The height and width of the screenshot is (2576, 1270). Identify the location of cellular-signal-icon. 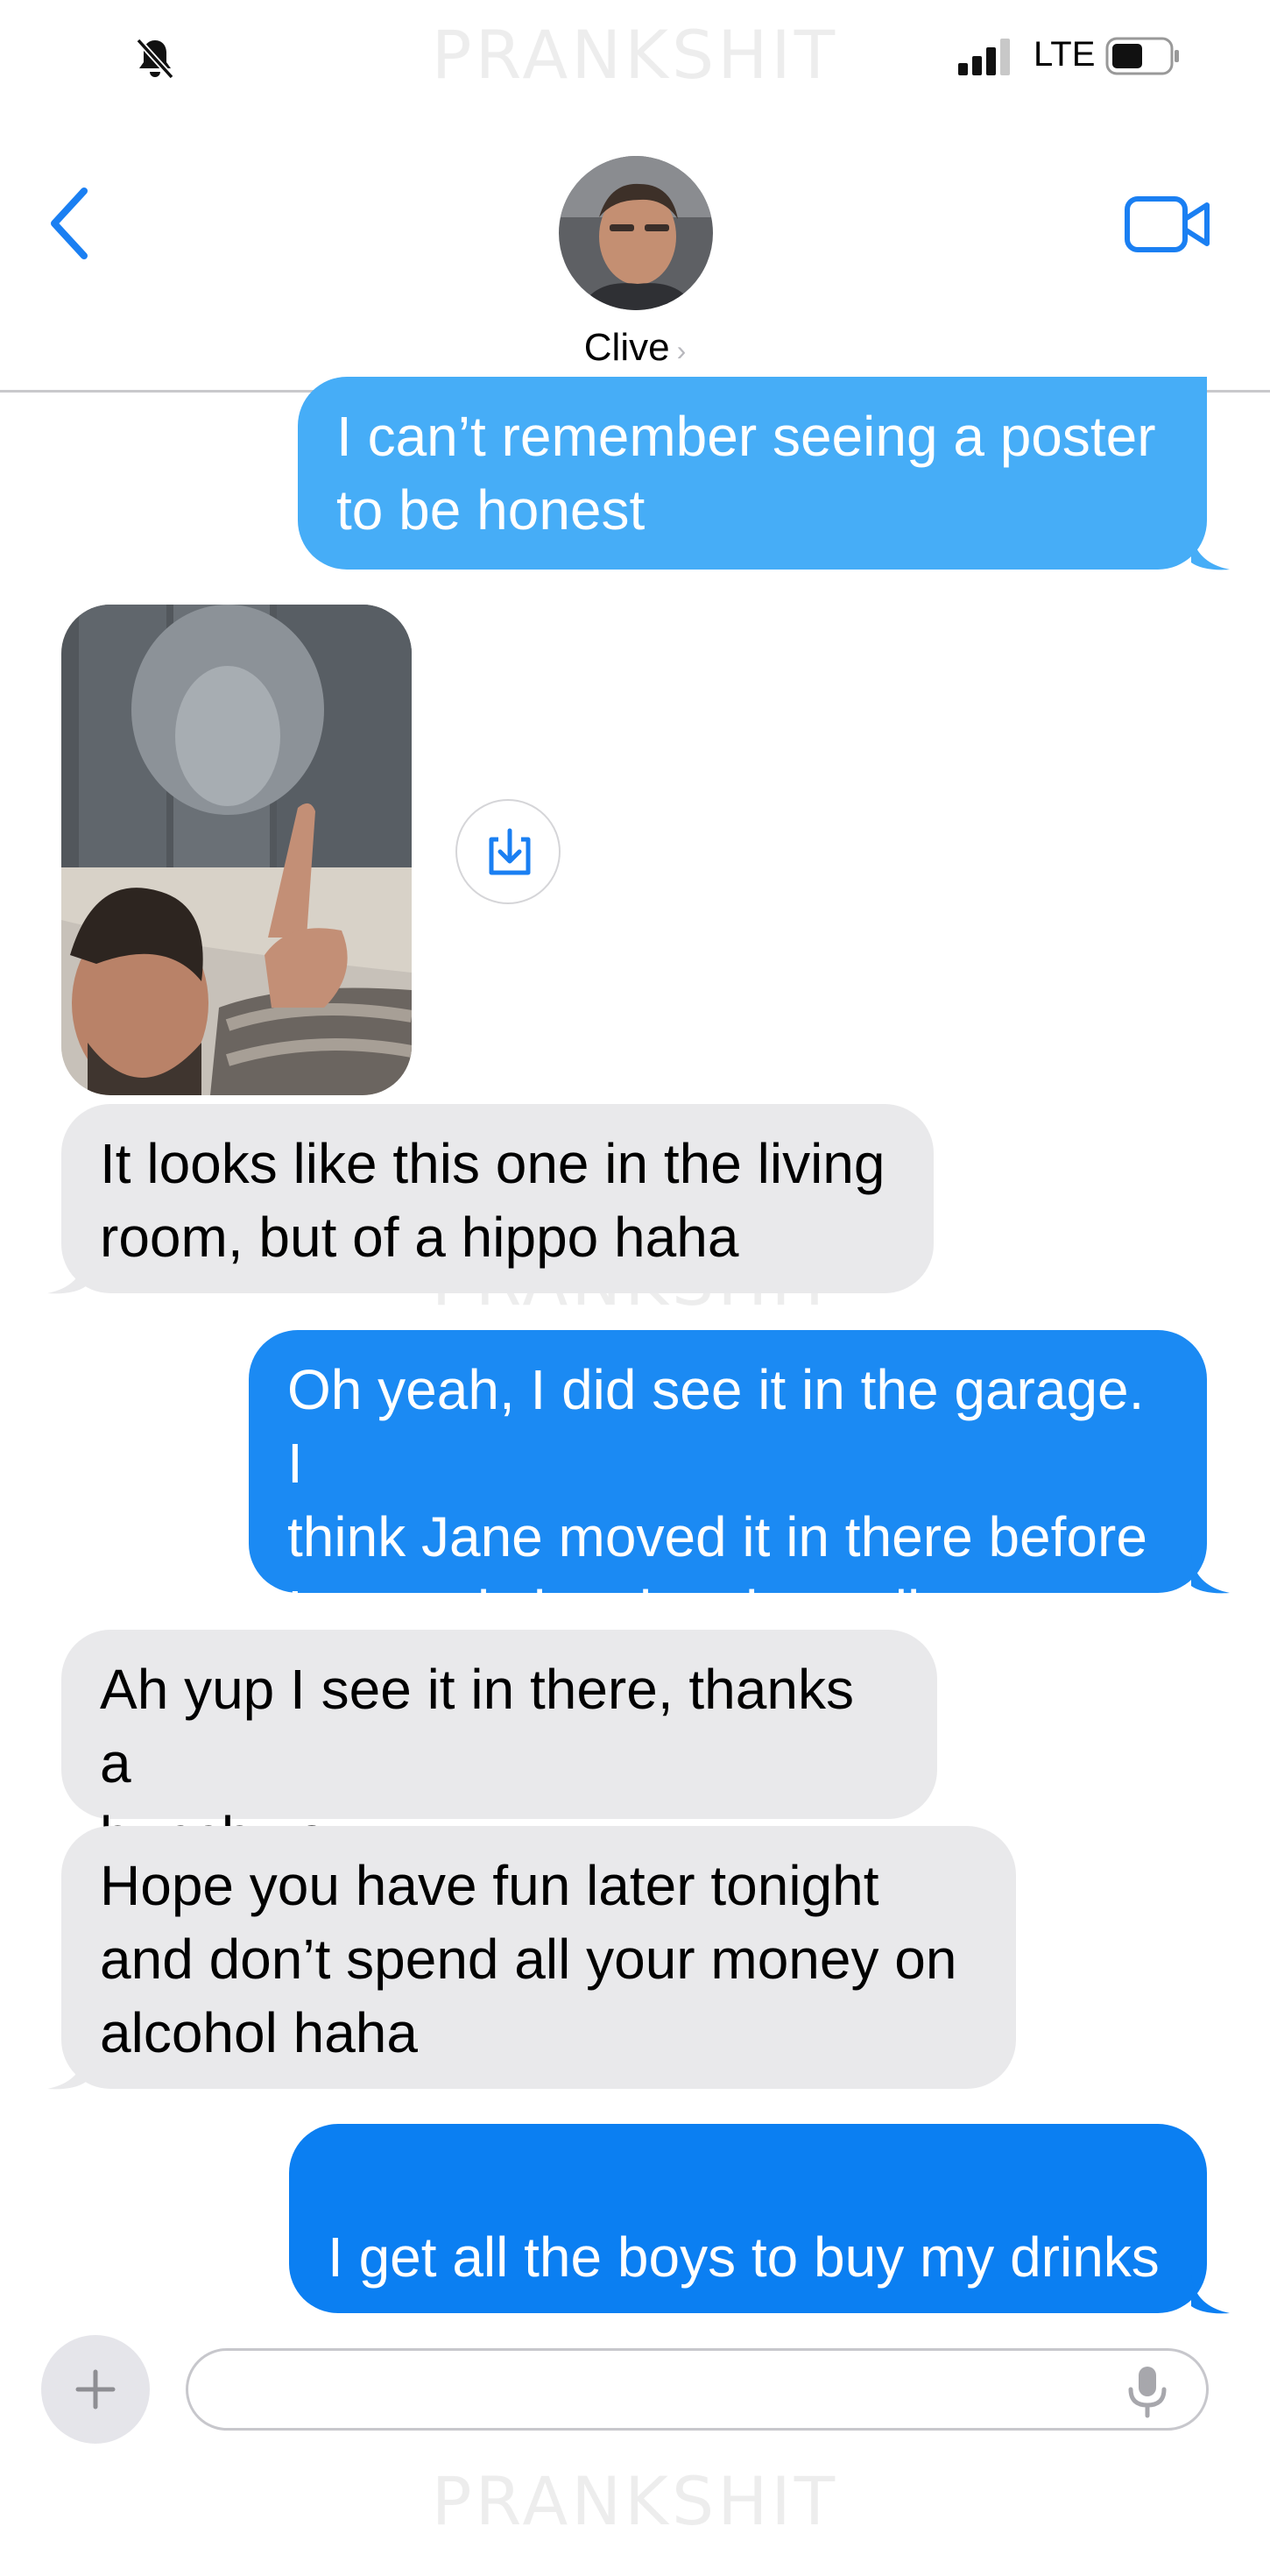
(984, 57).